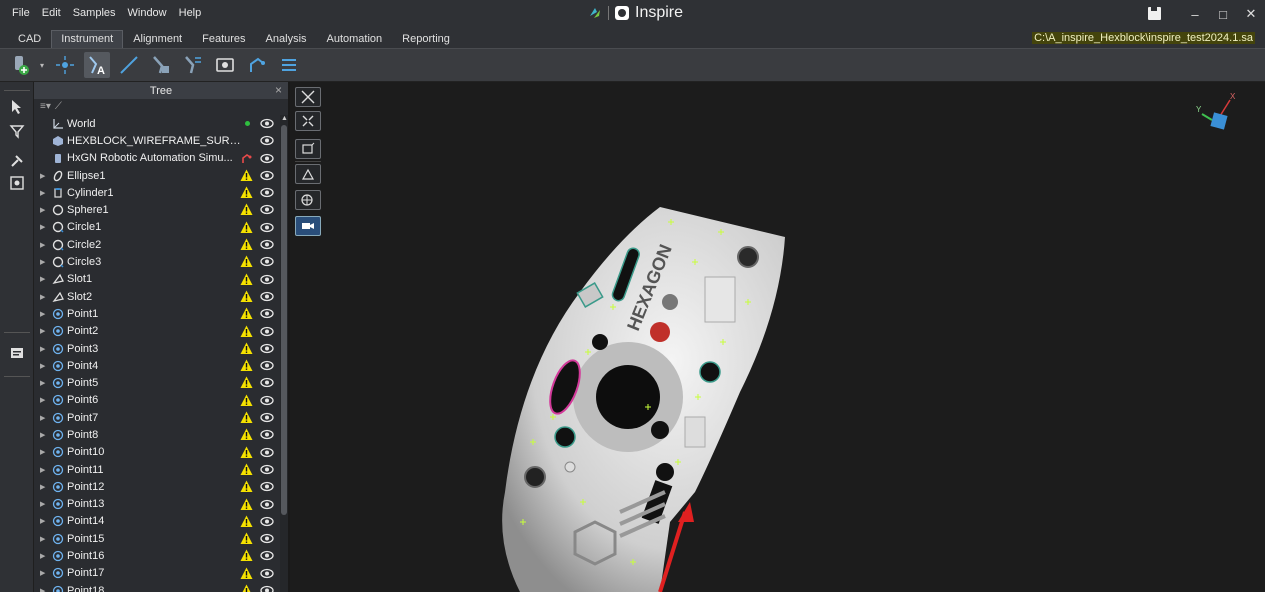 The height and width of the screenshot is (592, 1265). I want to click on tree-item-sphere1: ▶ Sphere1, so click(156, 209).